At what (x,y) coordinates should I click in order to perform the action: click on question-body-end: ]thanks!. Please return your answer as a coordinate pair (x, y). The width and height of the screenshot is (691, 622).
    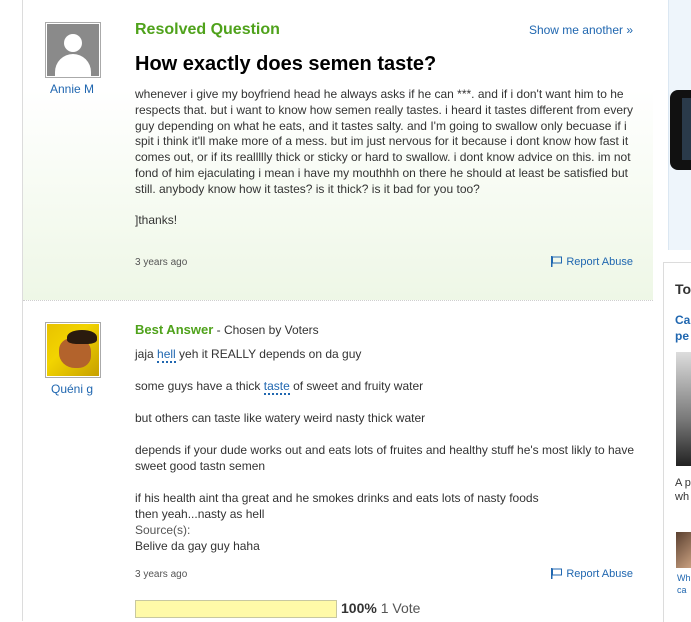
    Looking at the image, I should click on (156, 220).